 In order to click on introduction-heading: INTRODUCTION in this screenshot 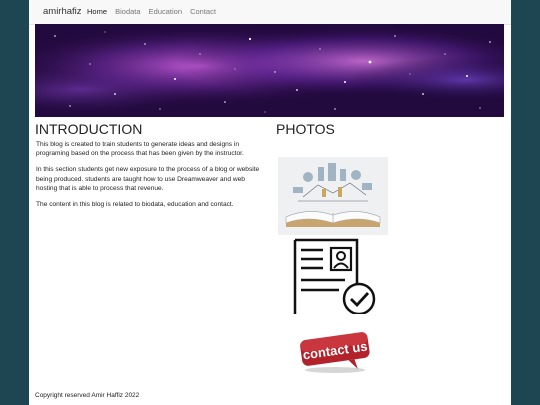, I will do `click(89, 129)`.